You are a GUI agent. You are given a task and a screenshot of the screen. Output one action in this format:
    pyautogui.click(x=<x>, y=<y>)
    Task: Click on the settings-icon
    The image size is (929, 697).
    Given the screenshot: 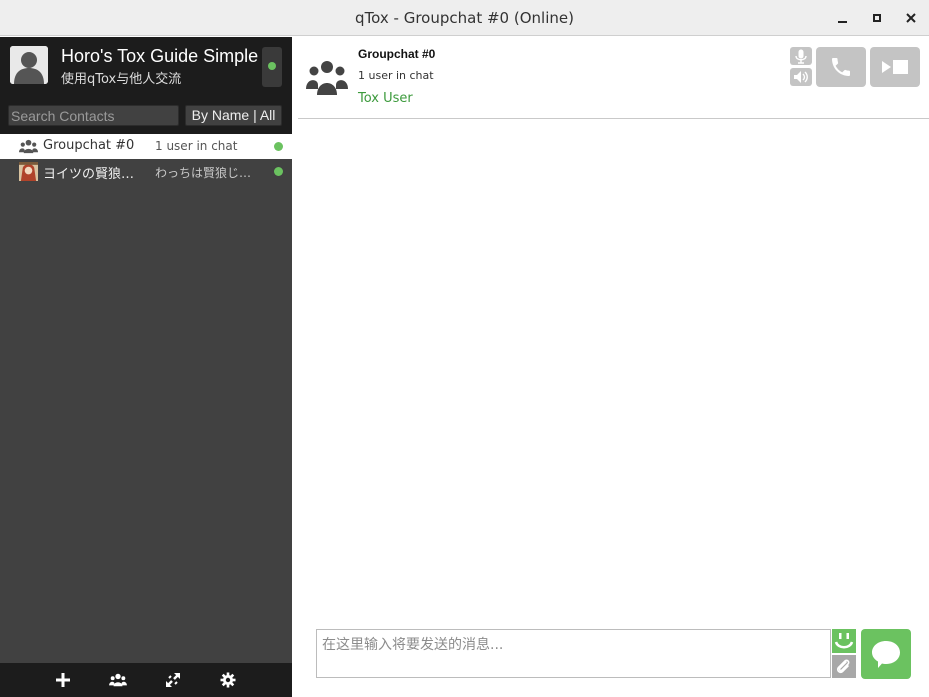 What is the action you would take?
    pyautogui.click(x=228, y=680)
    